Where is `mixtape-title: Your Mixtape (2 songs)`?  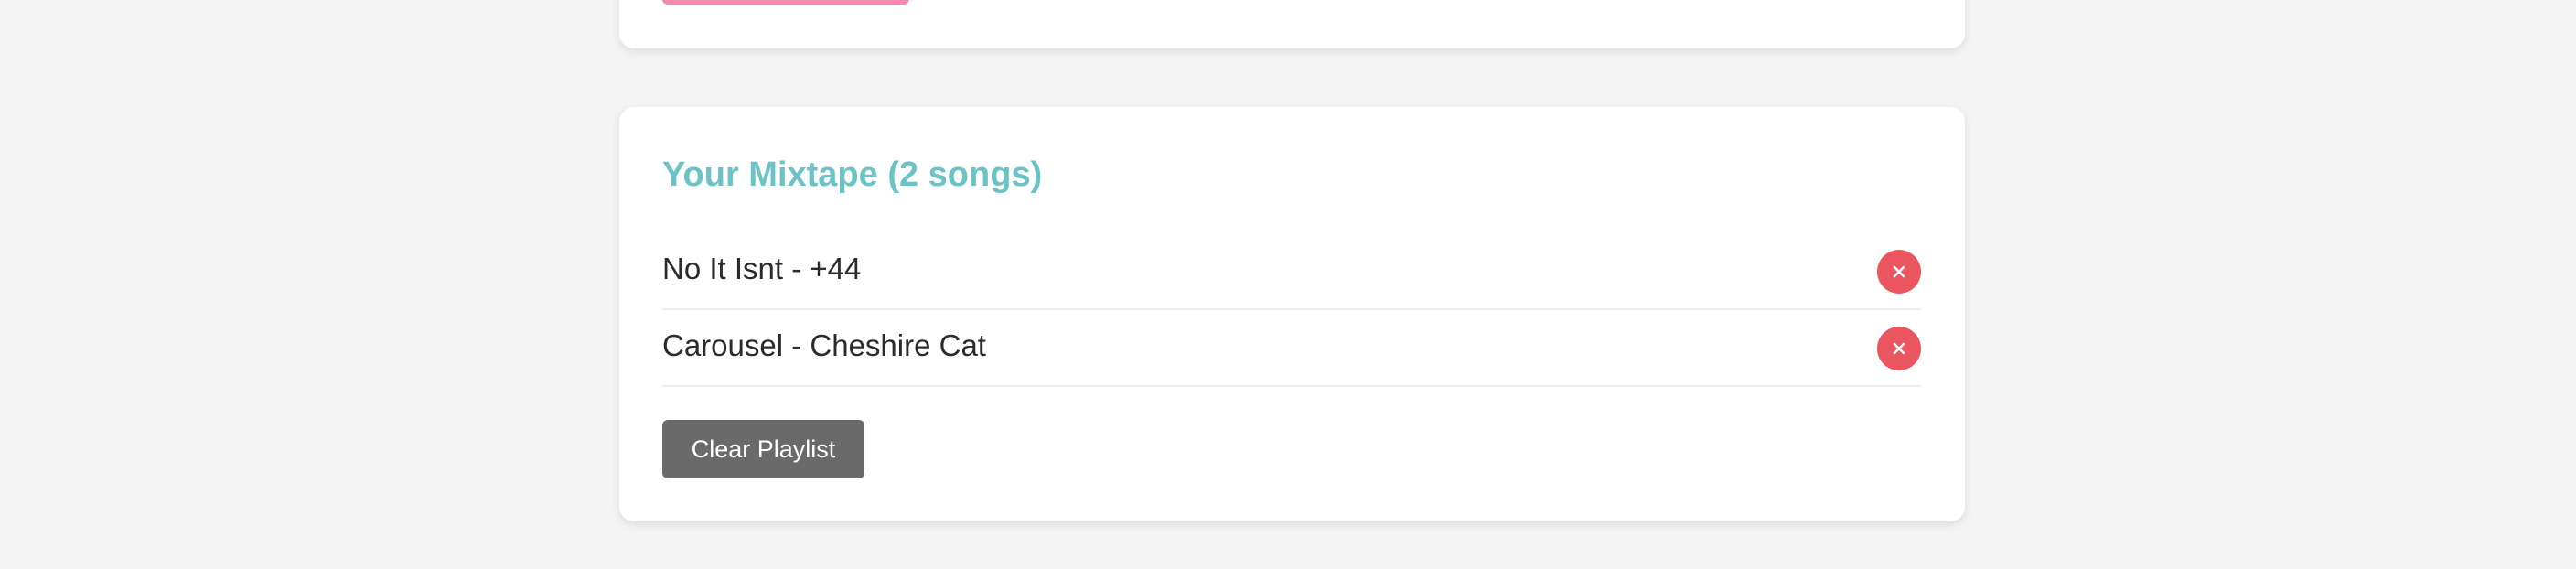
mixtape-title: Your Mixtape (2 songs) is located at coordinates (852, 175).